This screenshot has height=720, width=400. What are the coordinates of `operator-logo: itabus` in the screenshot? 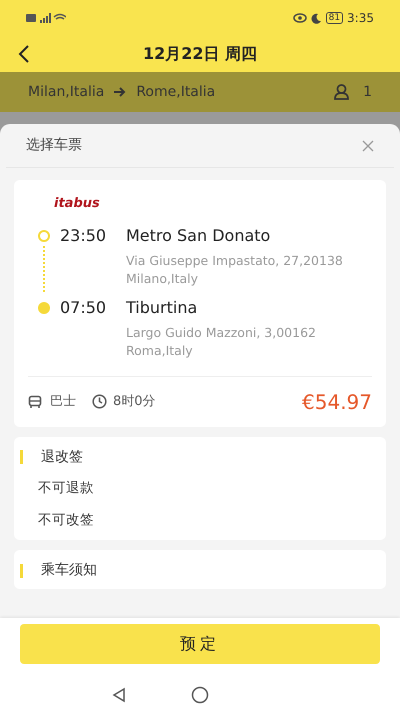 It's located at (77, 204).